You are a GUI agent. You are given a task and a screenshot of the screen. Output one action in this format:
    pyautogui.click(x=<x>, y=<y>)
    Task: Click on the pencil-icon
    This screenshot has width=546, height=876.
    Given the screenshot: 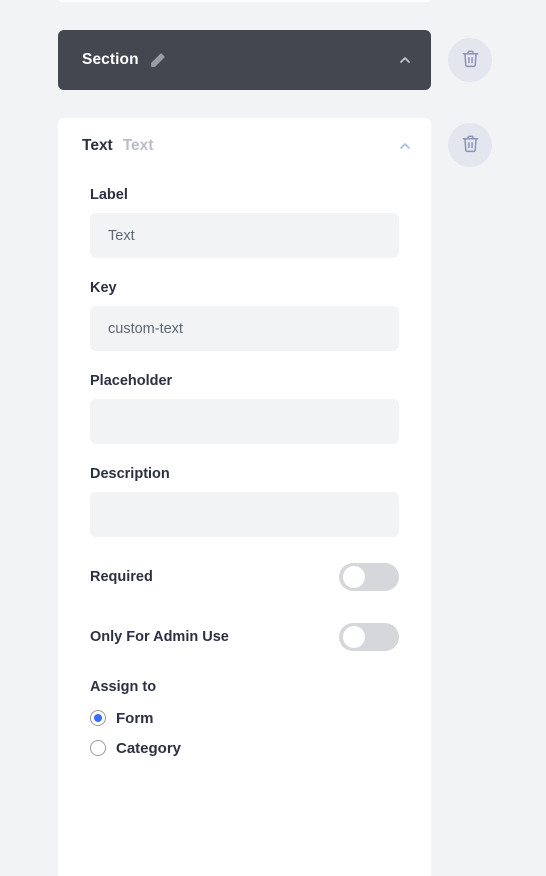 What is the action you would take?
    pyautogui.click(x=157, y=60)
    